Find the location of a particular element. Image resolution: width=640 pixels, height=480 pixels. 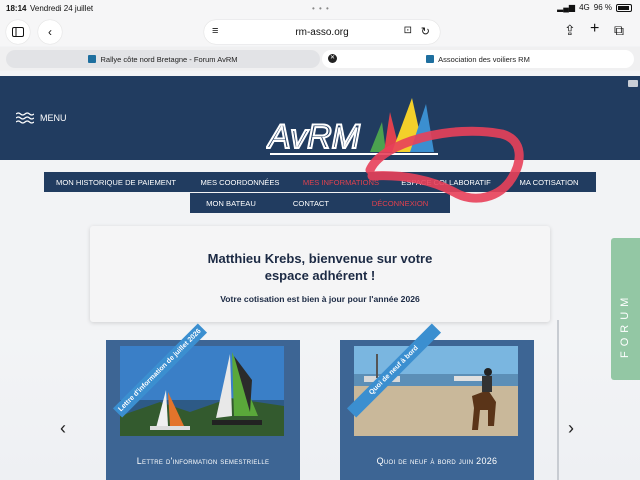

multitask-dots: • • • is located at coordinates (321, 8).